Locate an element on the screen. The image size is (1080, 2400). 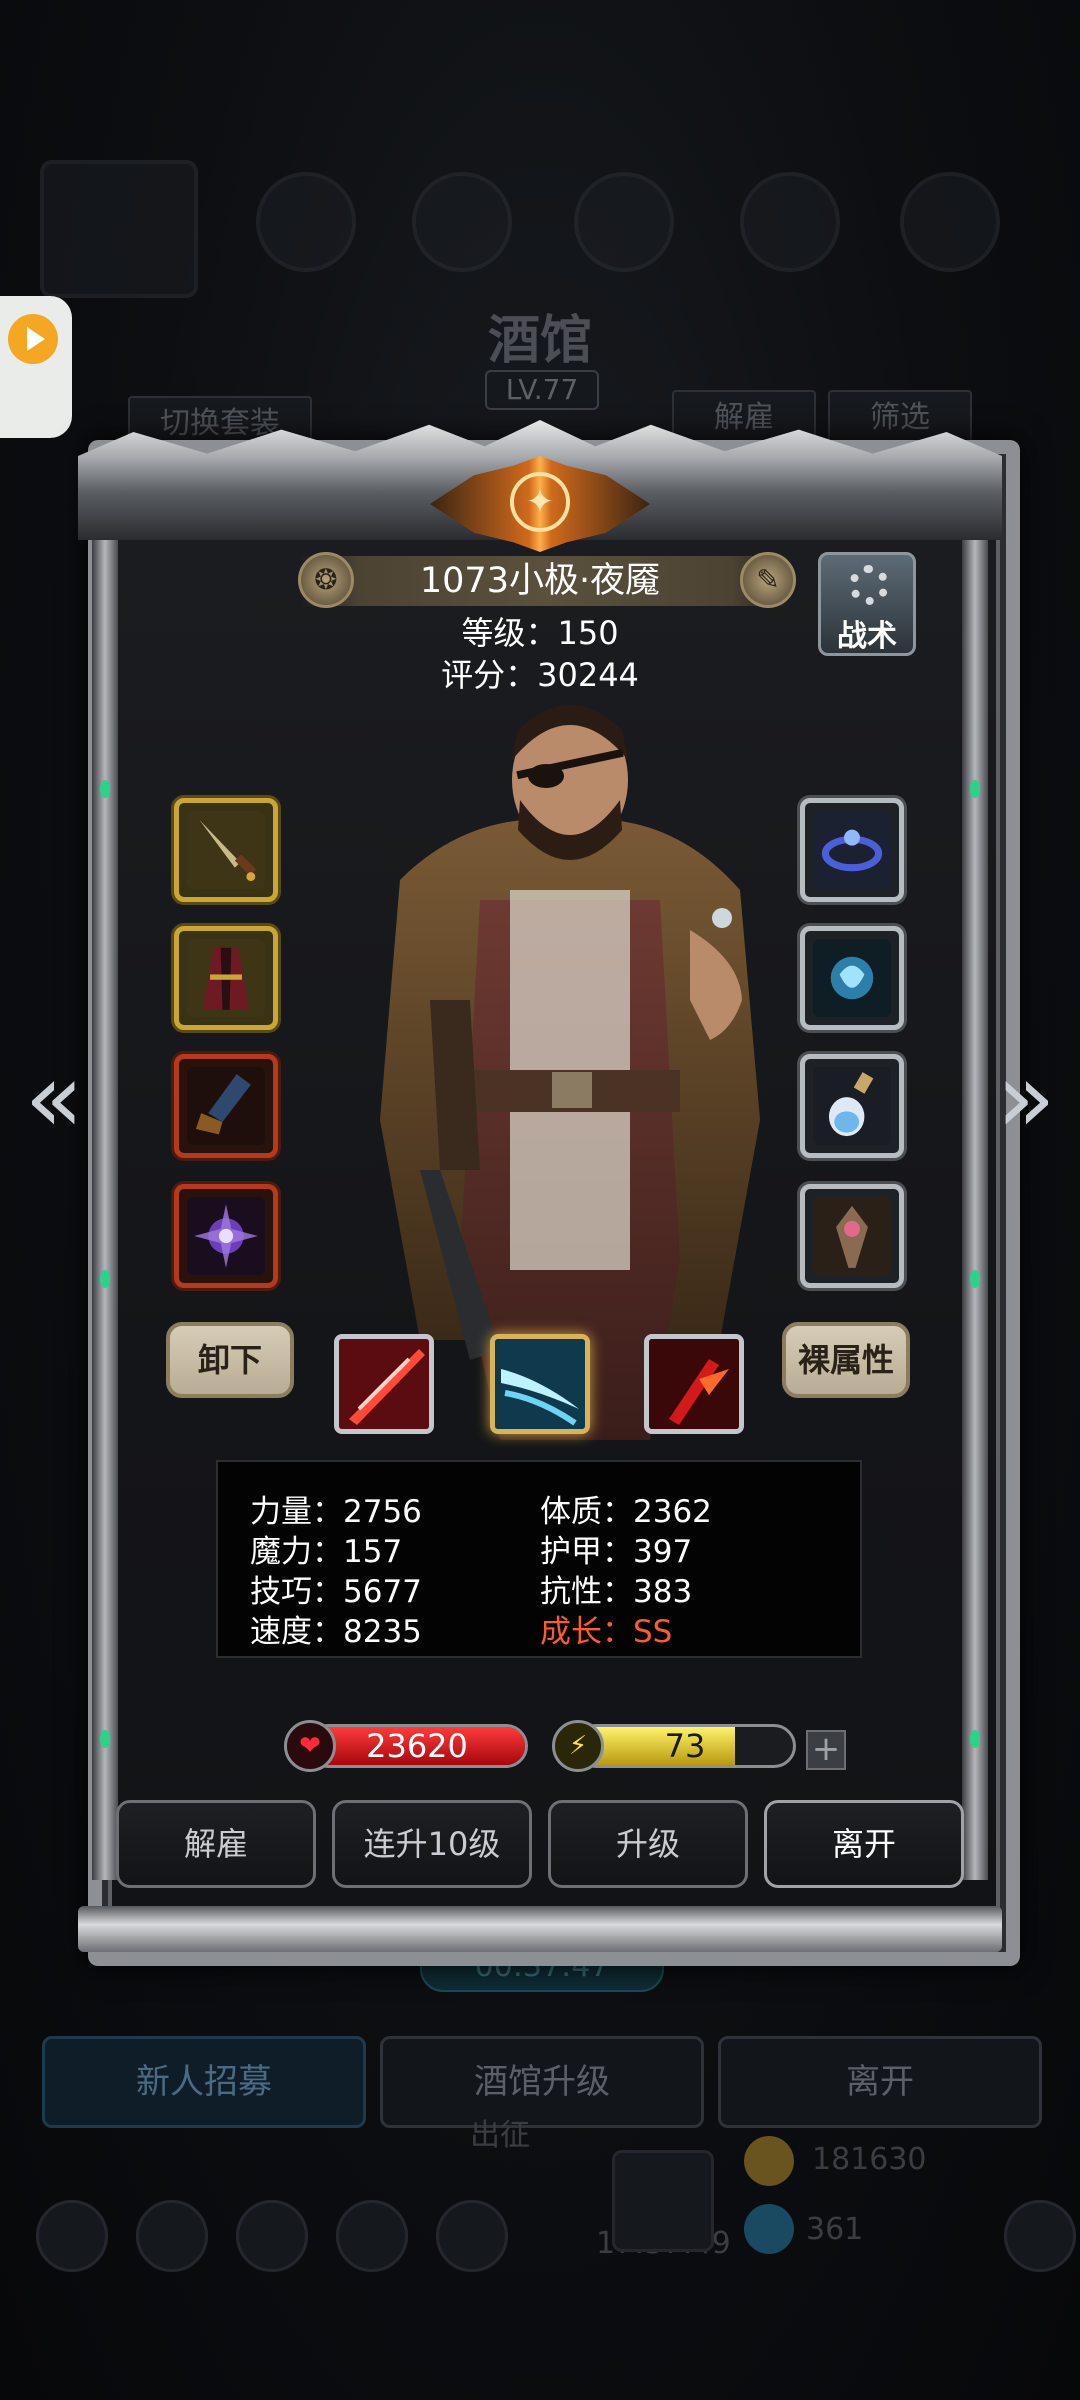
energy-value: 73 is located at coordinates (685, 1746).